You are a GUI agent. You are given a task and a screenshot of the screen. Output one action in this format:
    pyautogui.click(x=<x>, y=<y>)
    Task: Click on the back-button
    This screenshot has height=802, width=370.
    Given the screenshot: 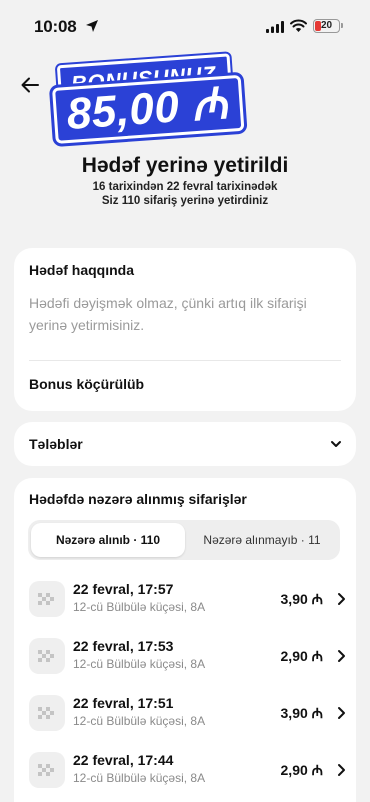 What is the action you would take?
    pyautogui.click(x=30, y=85)
    